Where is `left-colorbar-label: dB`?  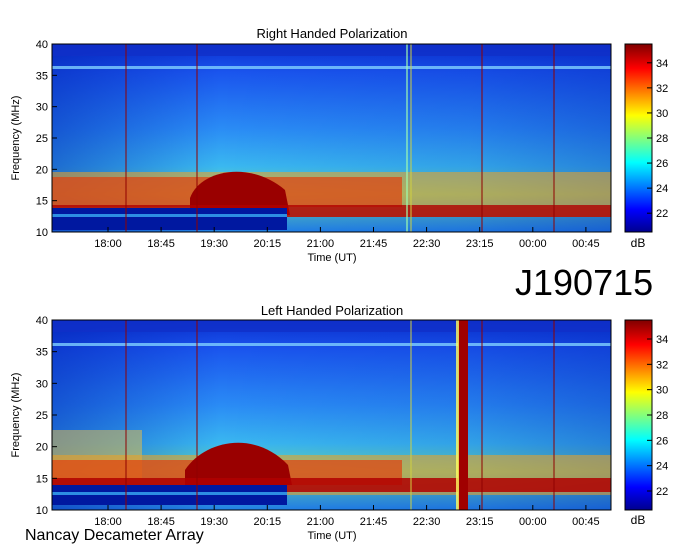 left-colorbar-label: dB is located at coordinates (638, 520).